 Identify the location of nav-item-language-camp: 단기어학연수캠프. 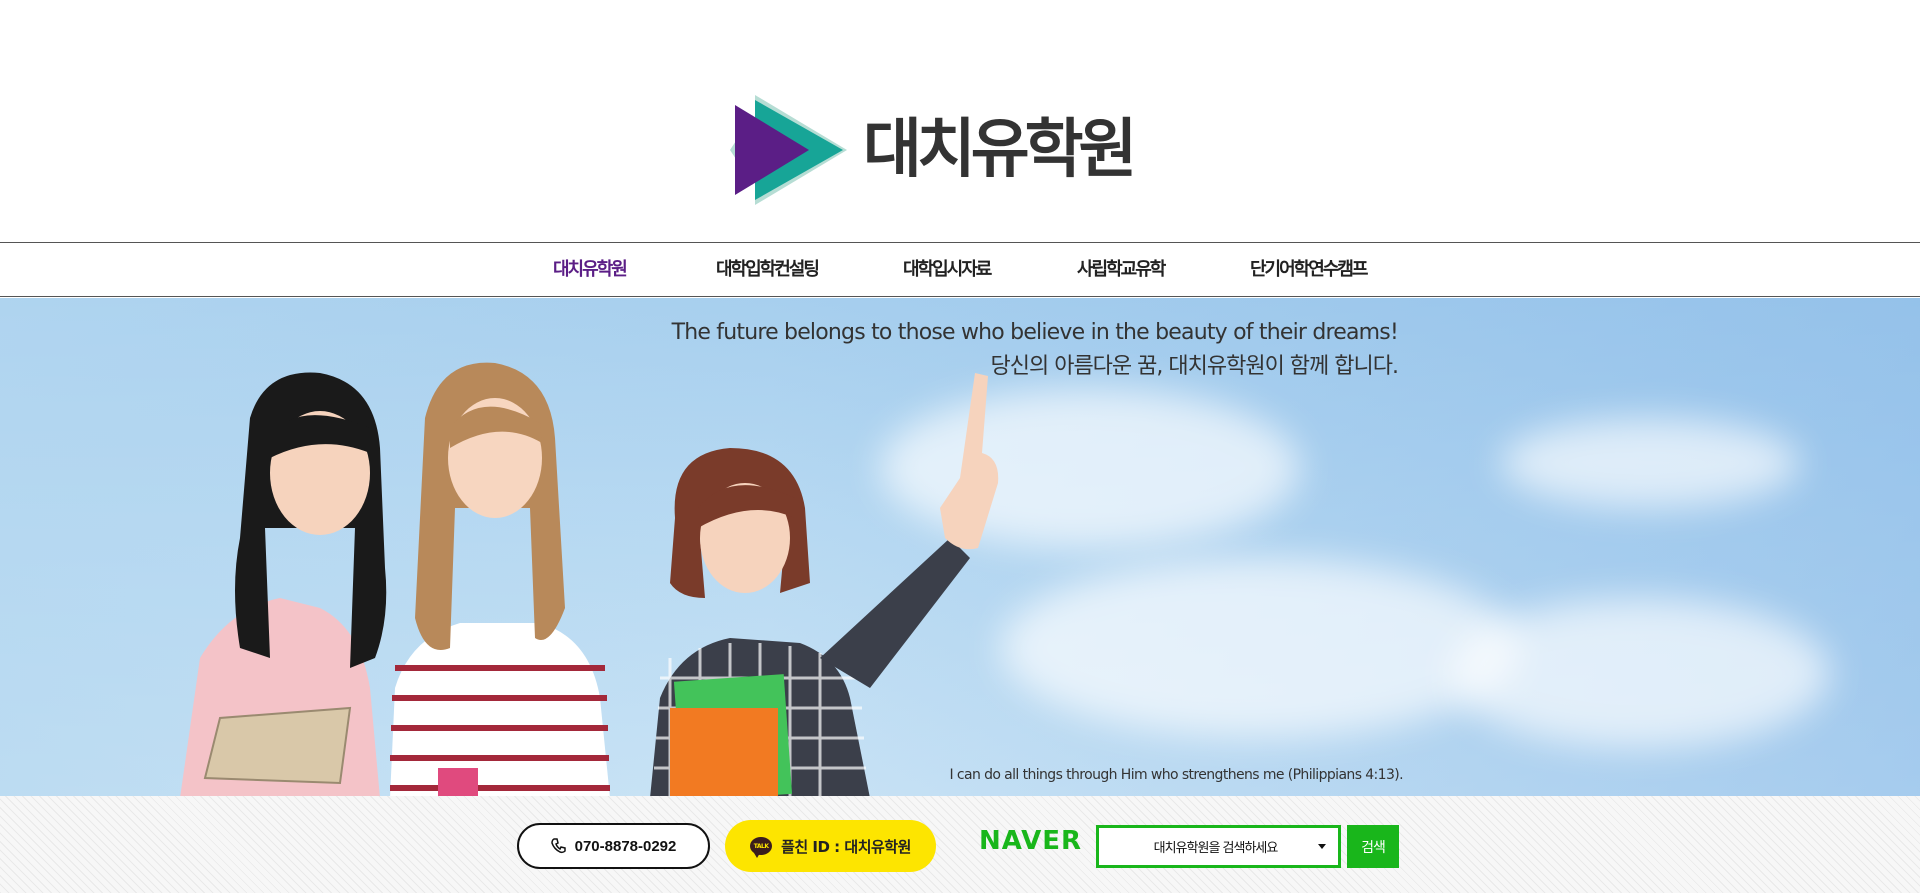
(1309, 269).